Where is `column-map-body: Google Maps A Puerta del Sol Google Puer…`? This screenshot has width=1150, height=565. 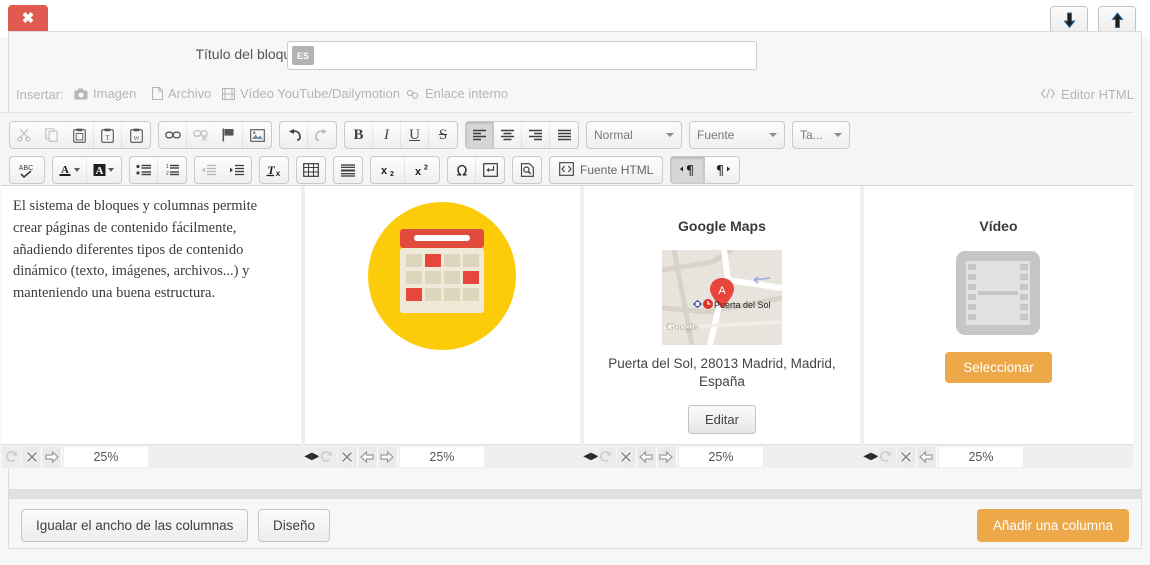
column-map-body: Google Maps A Puerta del Sol Google Puer… is located at coordinates (722, 315).